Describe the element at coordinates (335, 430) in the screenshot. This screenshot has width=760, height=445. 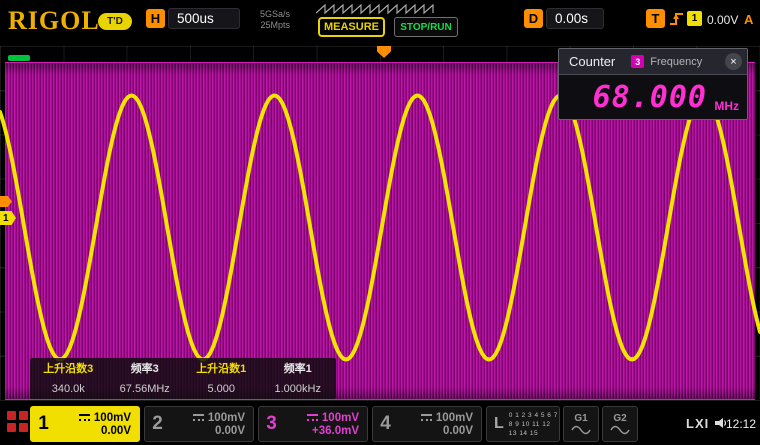
I see `channel-offset: +36.0mV` at that location.